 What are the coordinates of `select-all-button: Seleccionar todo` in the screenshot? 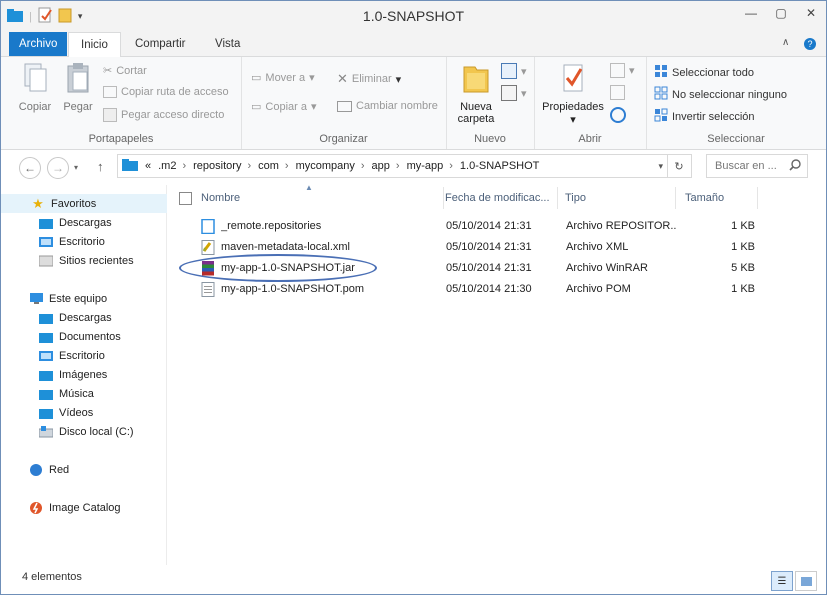 It's located at (704, 72).